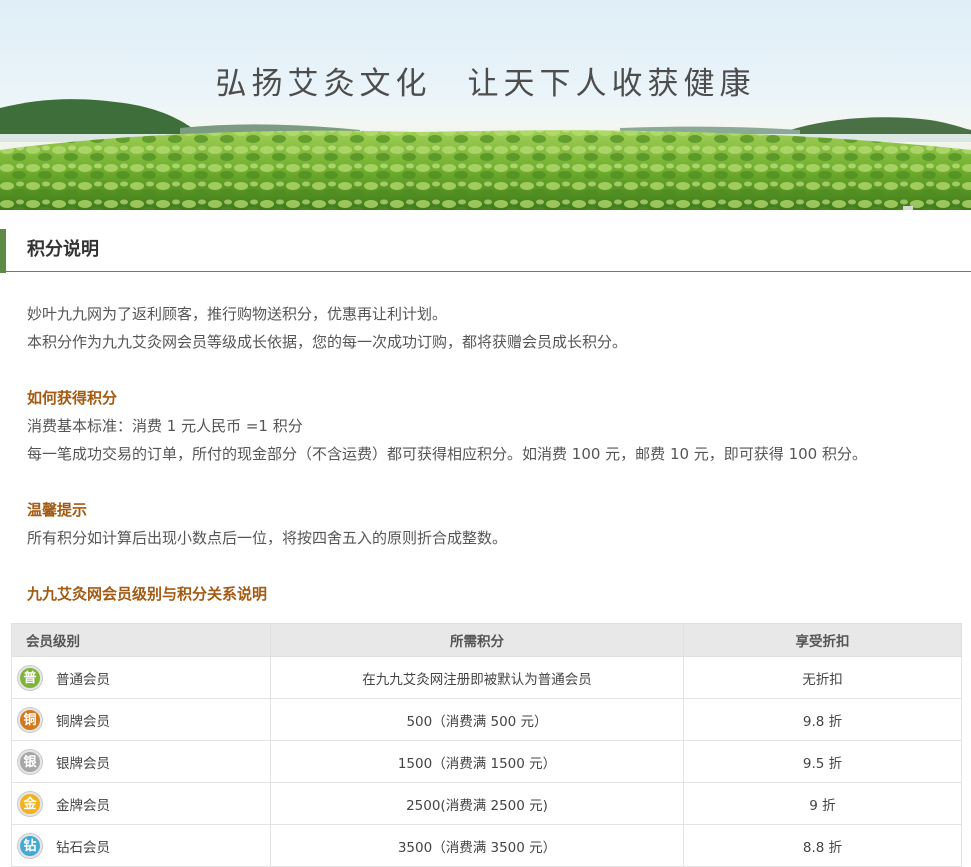 The image size is (971, 867). What do you see at coordinates (83, 721) in the screenshot?
I see `level-name: 铜牌会员` at bounding box center [83, 721].